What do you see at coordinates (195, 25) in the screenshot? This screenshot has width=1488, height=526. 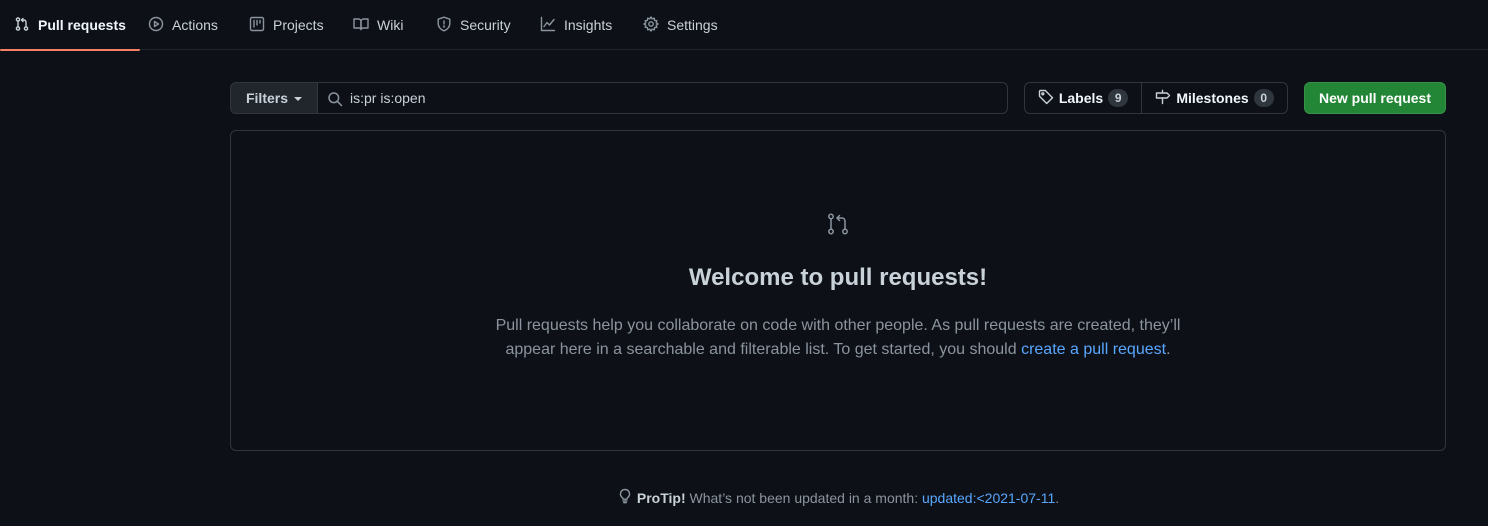 I see `tab-label: Actions` at bounding box center [195, 25].